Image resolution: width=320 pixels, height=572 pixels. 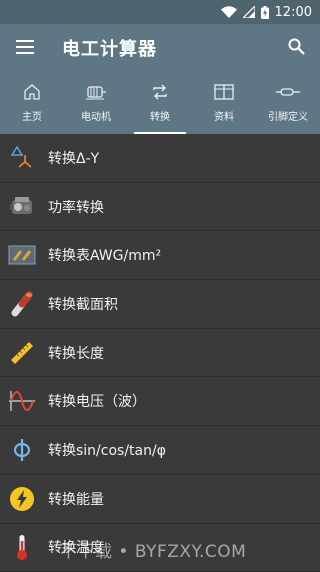 What do you see at coordinates (76, 499) in the screenshot?
I see `list-item-label: 转换能量` at bounding box center [76, 499].